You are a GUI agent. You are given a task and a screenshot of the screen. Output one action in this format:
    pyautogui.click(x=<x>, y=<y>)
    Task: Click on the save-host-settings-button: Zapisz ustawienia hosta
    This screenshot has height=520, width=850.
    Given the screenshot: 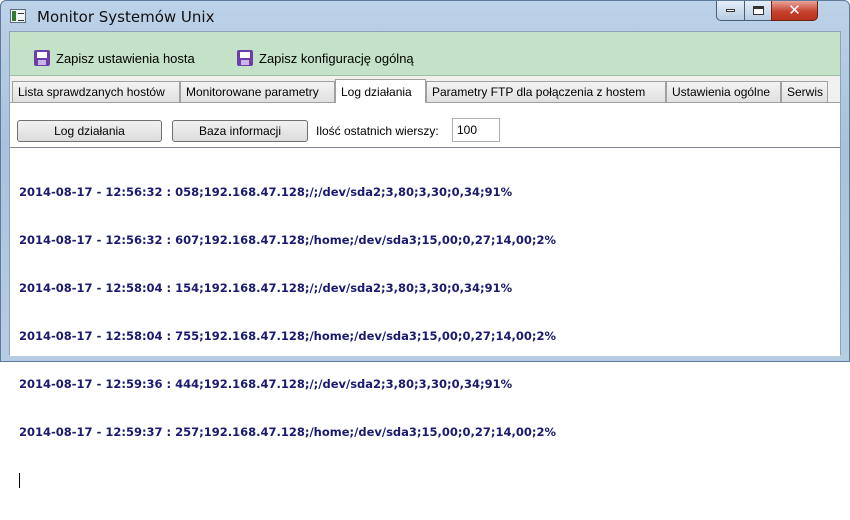 What is the action you would take?
    pyautogui.click(x=114, y=58)
    